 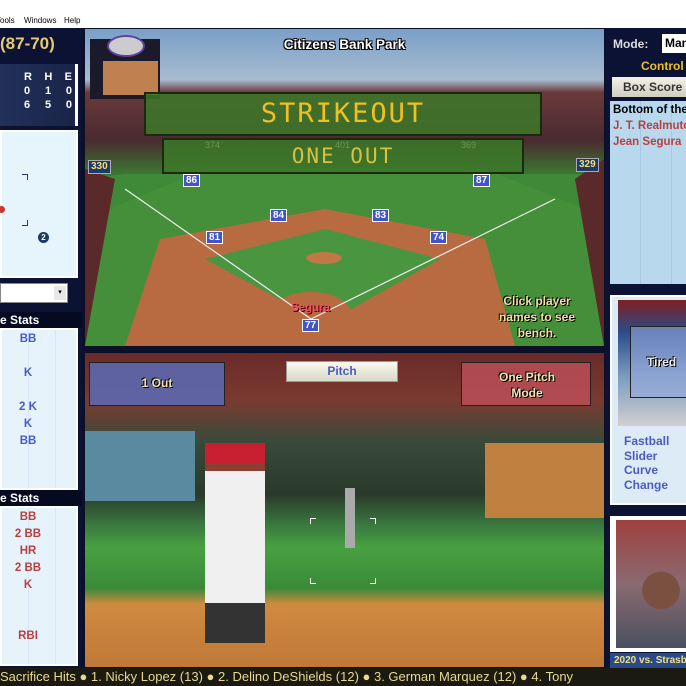 What do you see at coordinates (646, 485) in the screenshot?
I see `pitch-change: Change` at bounding box center [646, 485].